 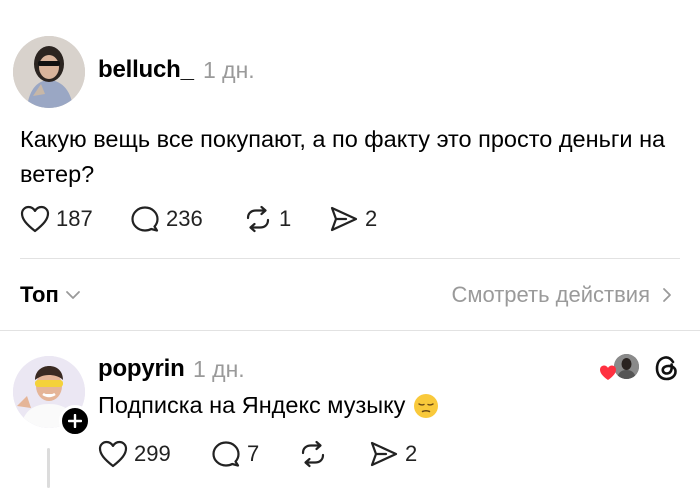 What do you see at coordinates (253, 453) in the screenshot?
I see `reply-comment-count: 7` at bounding box center [253, 453].